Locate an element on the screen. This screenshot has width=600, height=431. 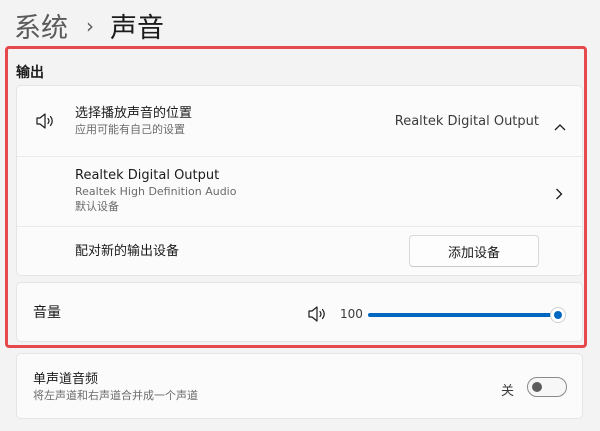
mono-toggle-state: 关 is located at coordinates (508, 391).